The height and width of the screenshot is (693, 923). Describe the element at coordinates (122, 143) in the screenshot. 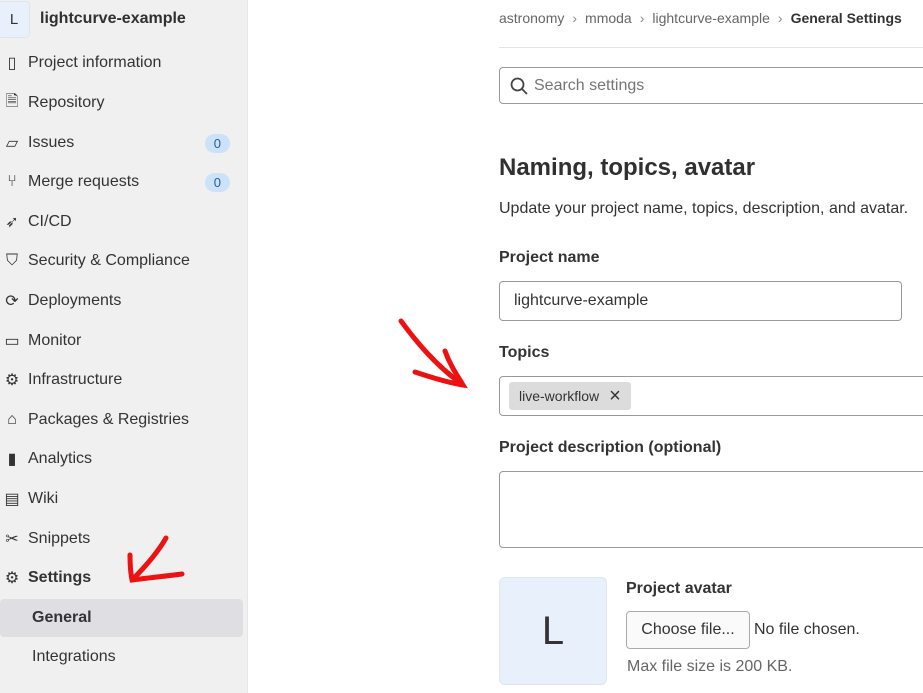

I see `sidebar-item-issues: ▱ Issues 0` at that location.